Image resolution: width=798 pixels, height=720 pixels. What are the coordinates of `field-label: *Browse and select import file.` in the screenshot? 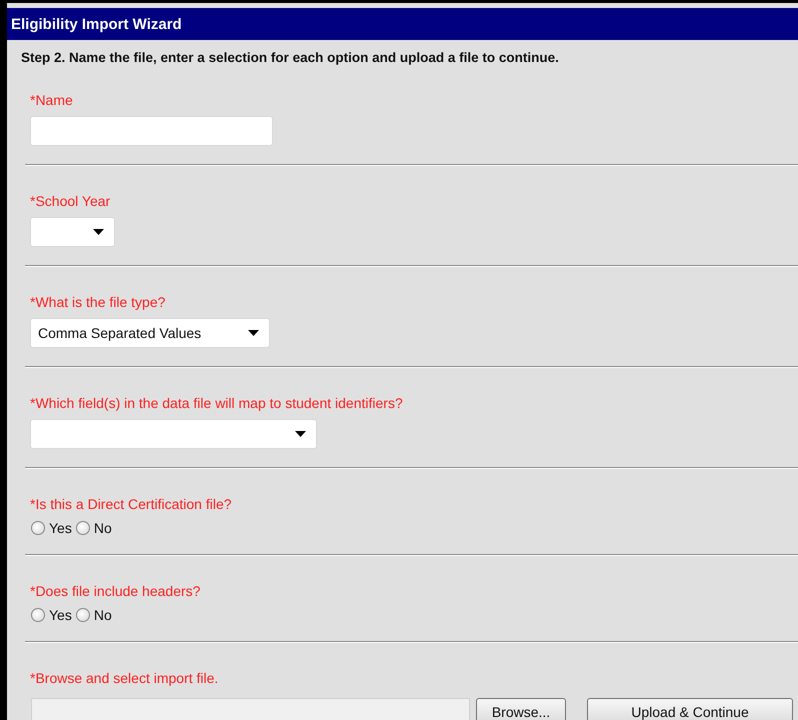 It's located at (125, 678).